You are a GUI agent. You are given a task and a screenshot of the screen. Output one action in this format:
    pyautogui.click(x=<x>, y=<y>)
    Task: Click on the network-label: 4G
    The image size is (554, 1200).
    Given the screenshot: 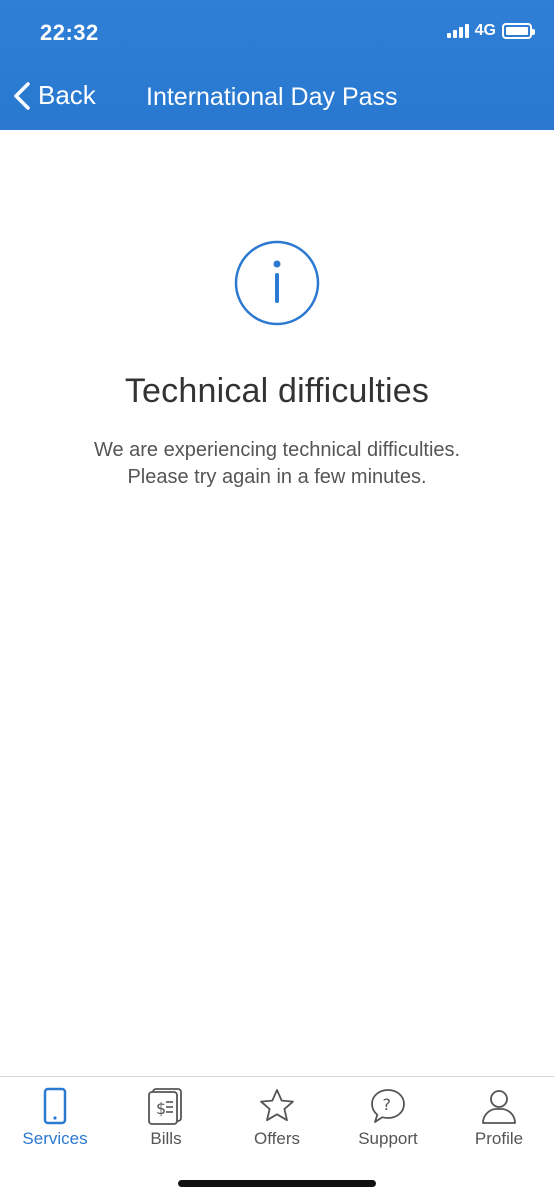 What is the action you would take?
    pyautogui.click(x=485, y=30)
    